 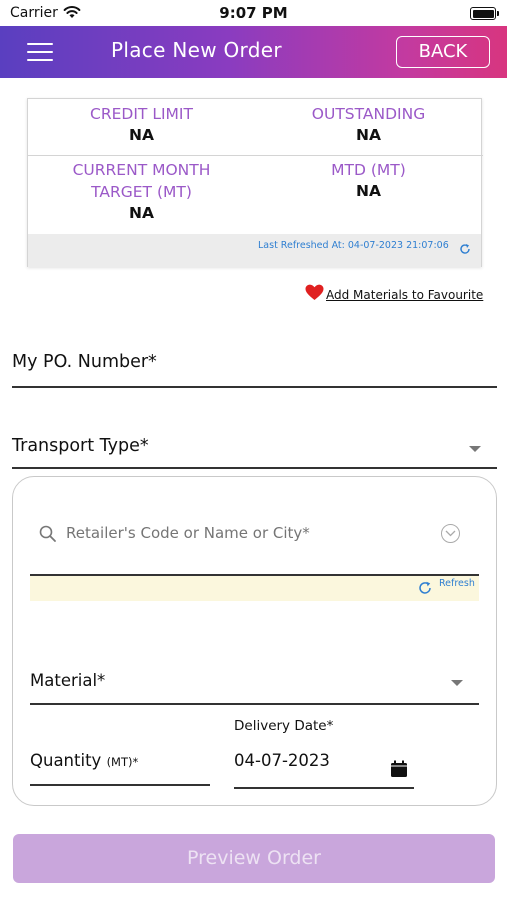 I want to click on mtd-value: NA, so click(x=368, y=191).